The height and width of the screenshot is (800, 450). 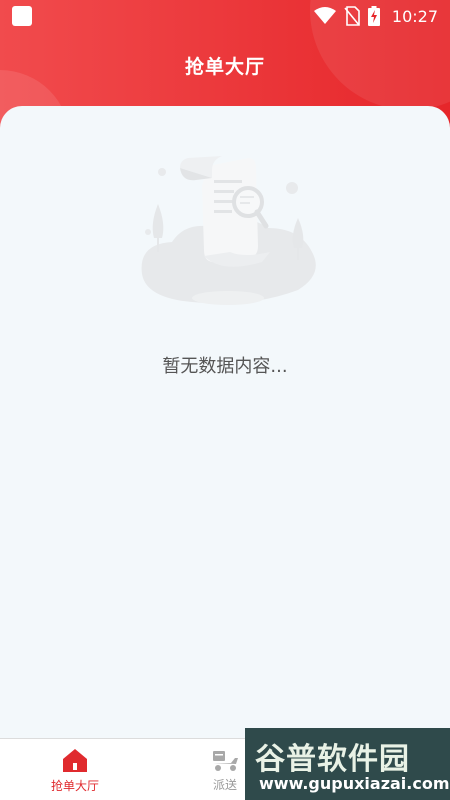 I want to click on watermark: 谷普软件园 www.gupuxiazai.com, so click(x=347, y=764).